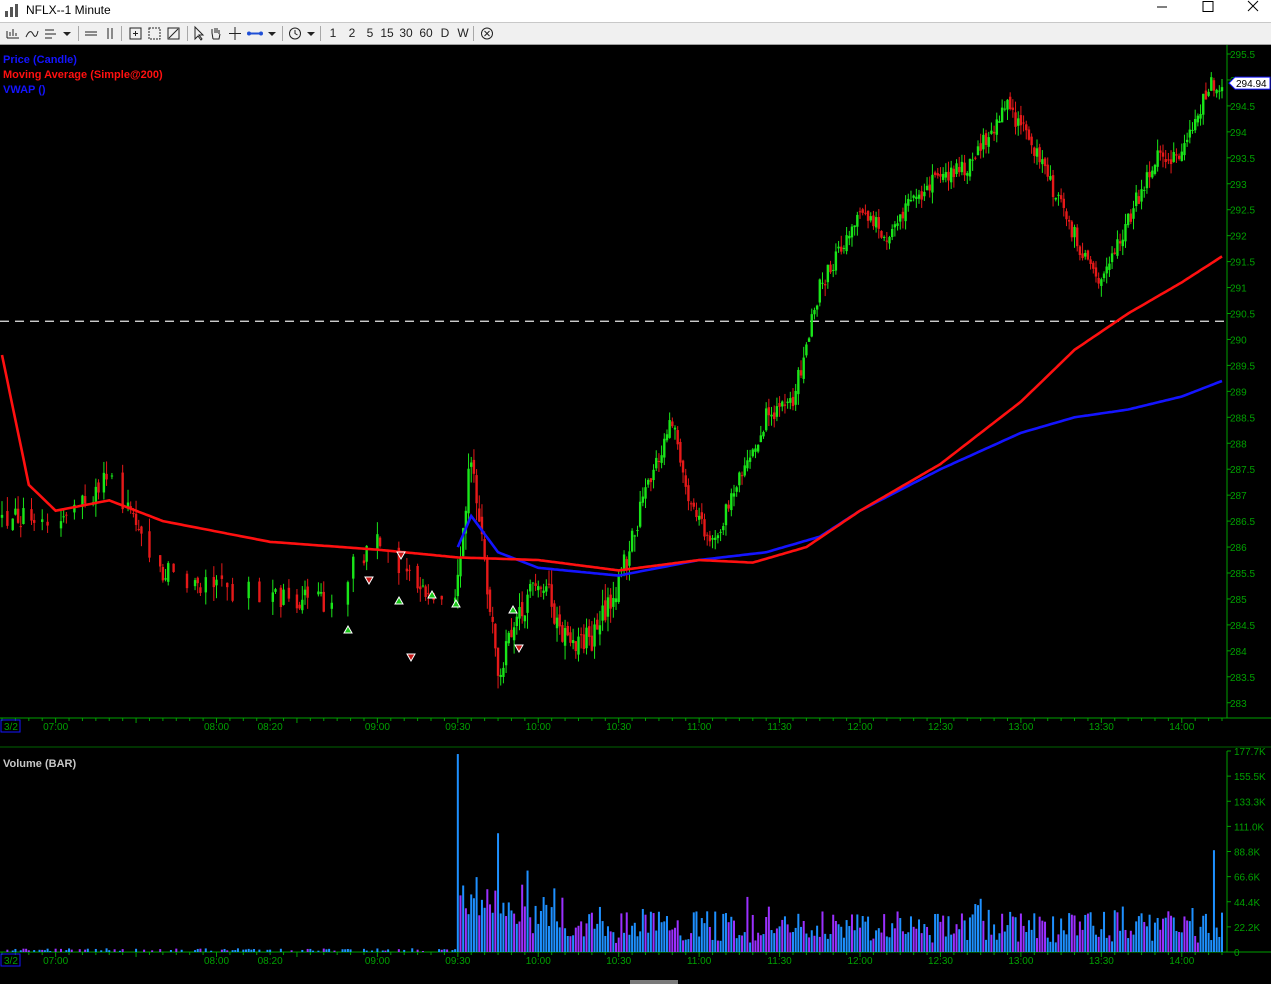  I want to click on interval-button-60: 60, so click(426, 33).